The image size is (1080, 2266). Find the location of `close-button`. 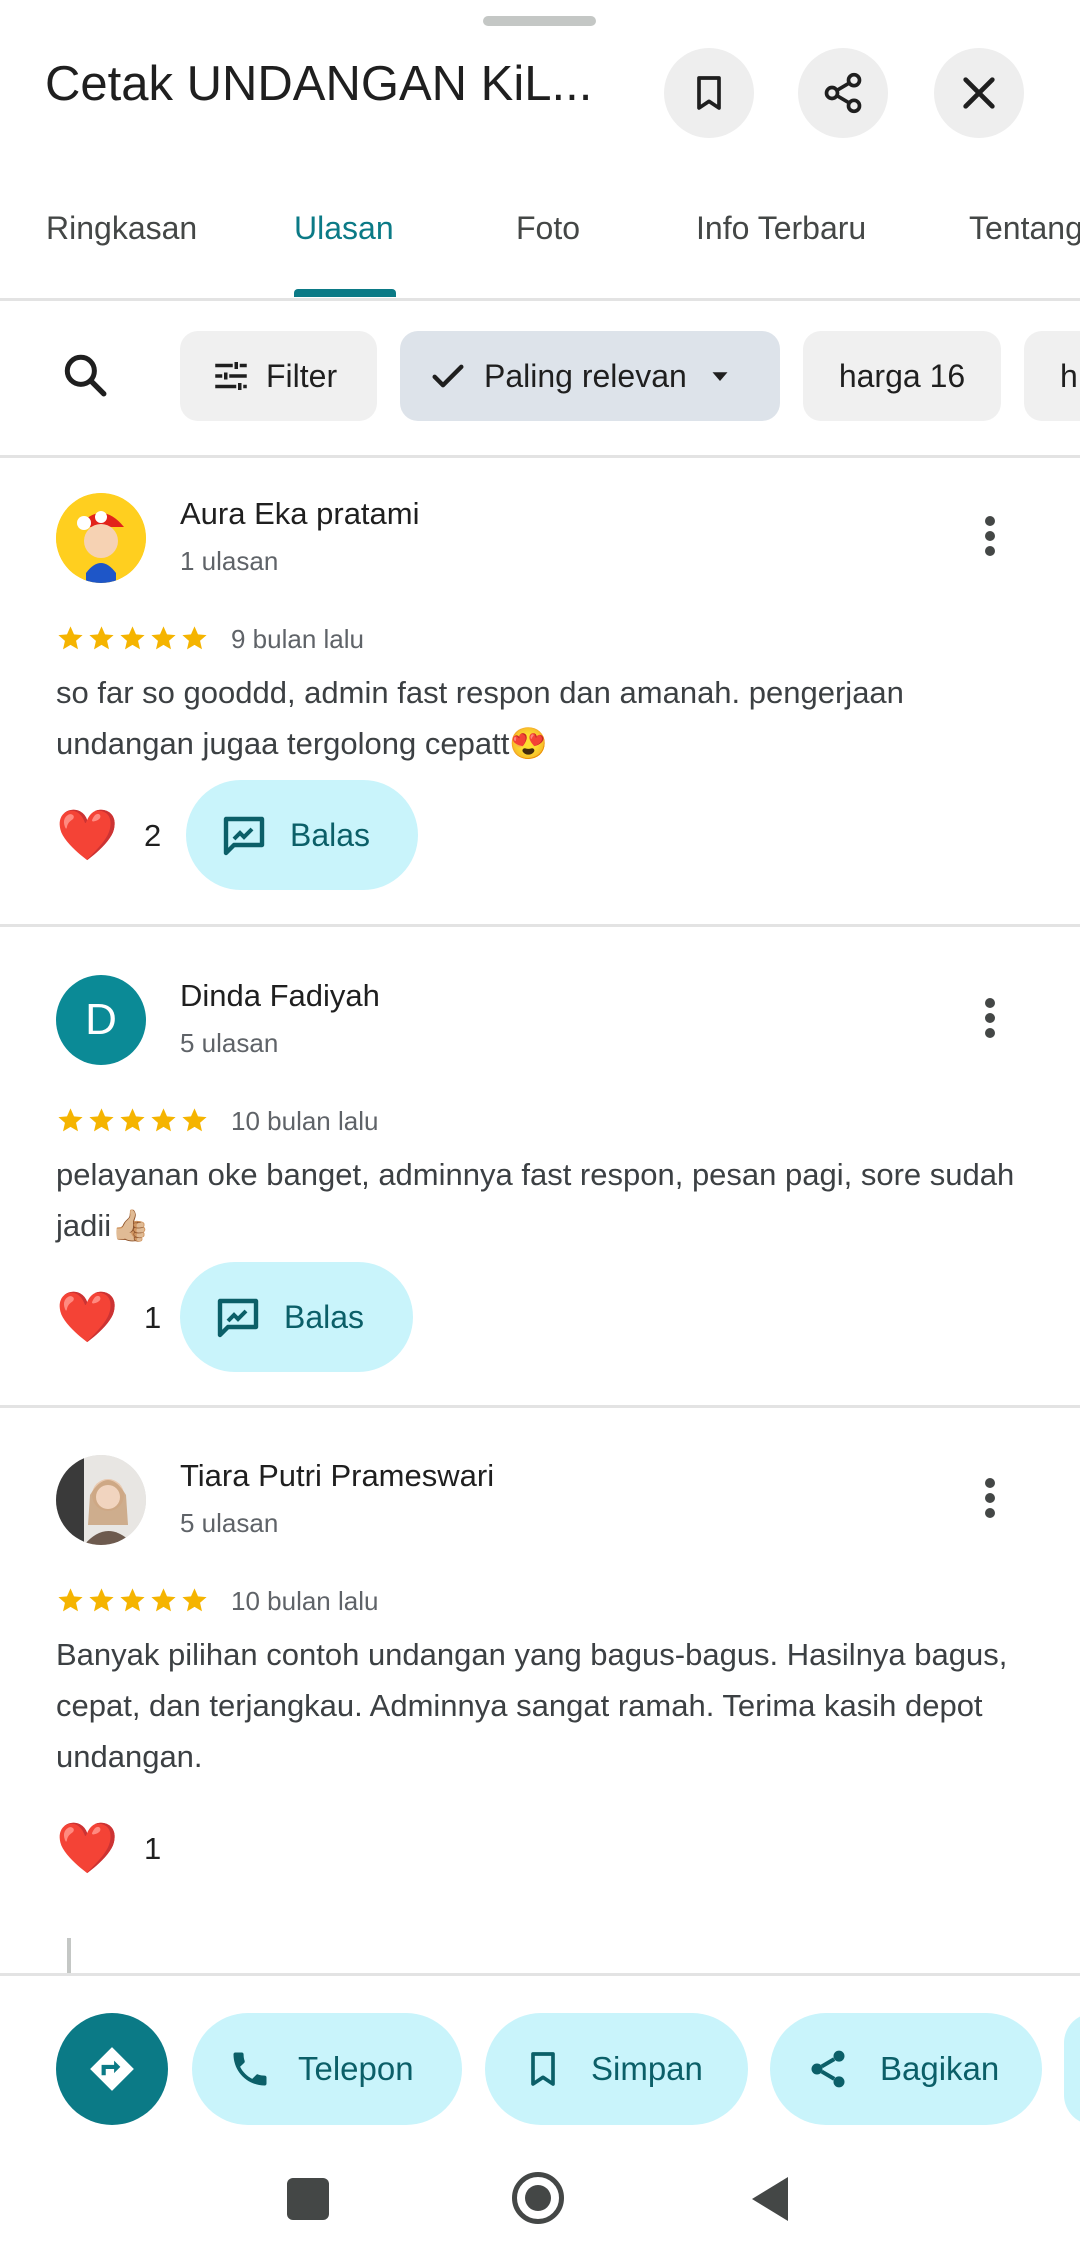

close-button is located at coordinates (979, 93).